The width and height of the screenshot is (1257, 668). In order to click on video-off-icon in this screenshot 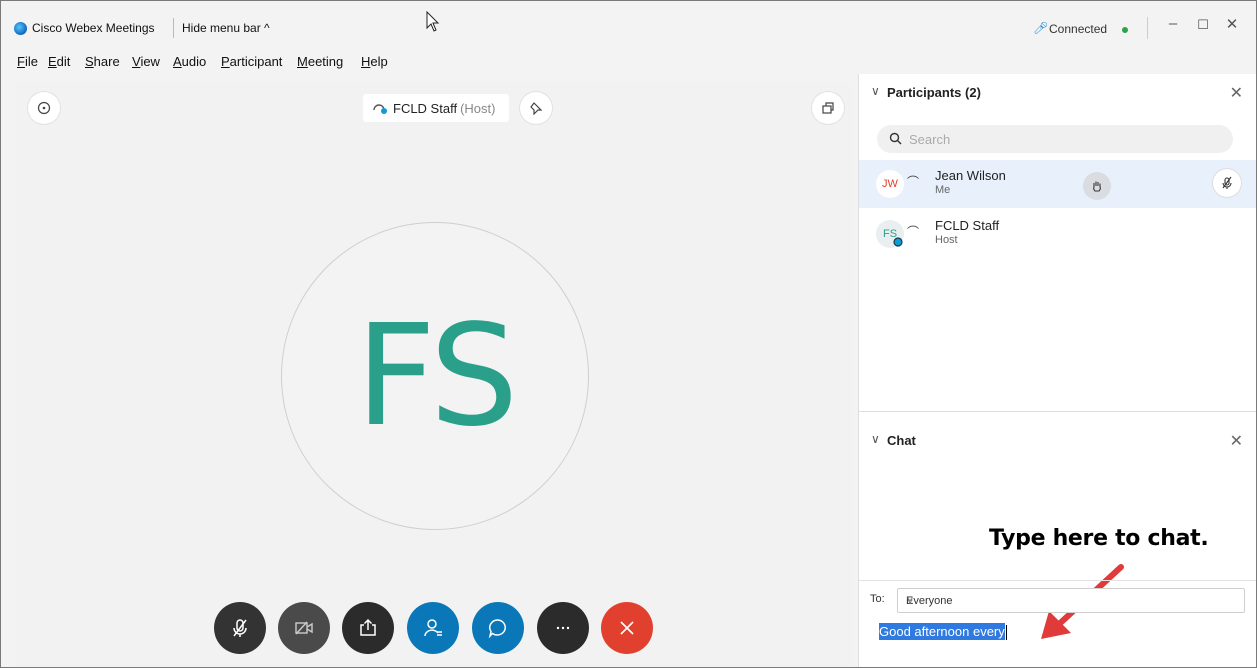, I will do `click(304, 628)`.